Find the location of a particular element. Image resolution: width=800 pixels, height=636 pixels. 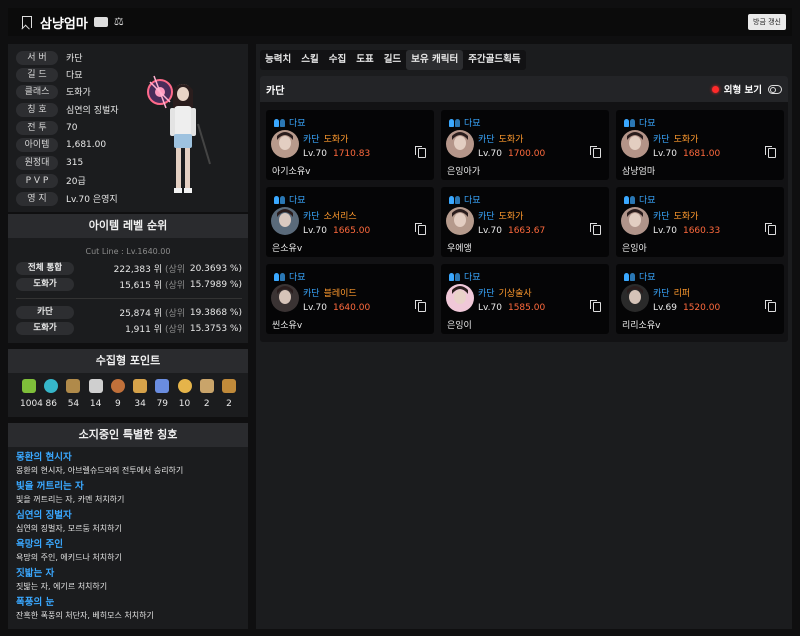

server-header: 카단 외형 보기 is located at coordinates (524, 89).